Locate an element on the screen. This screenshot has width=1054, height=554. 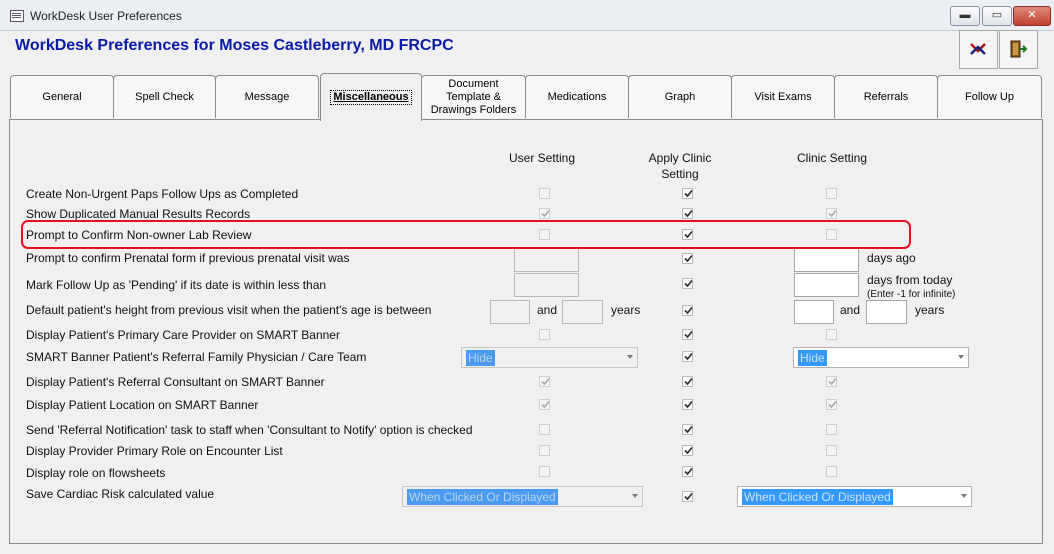
exit-door-icon is located at coordinates (1019, 49).